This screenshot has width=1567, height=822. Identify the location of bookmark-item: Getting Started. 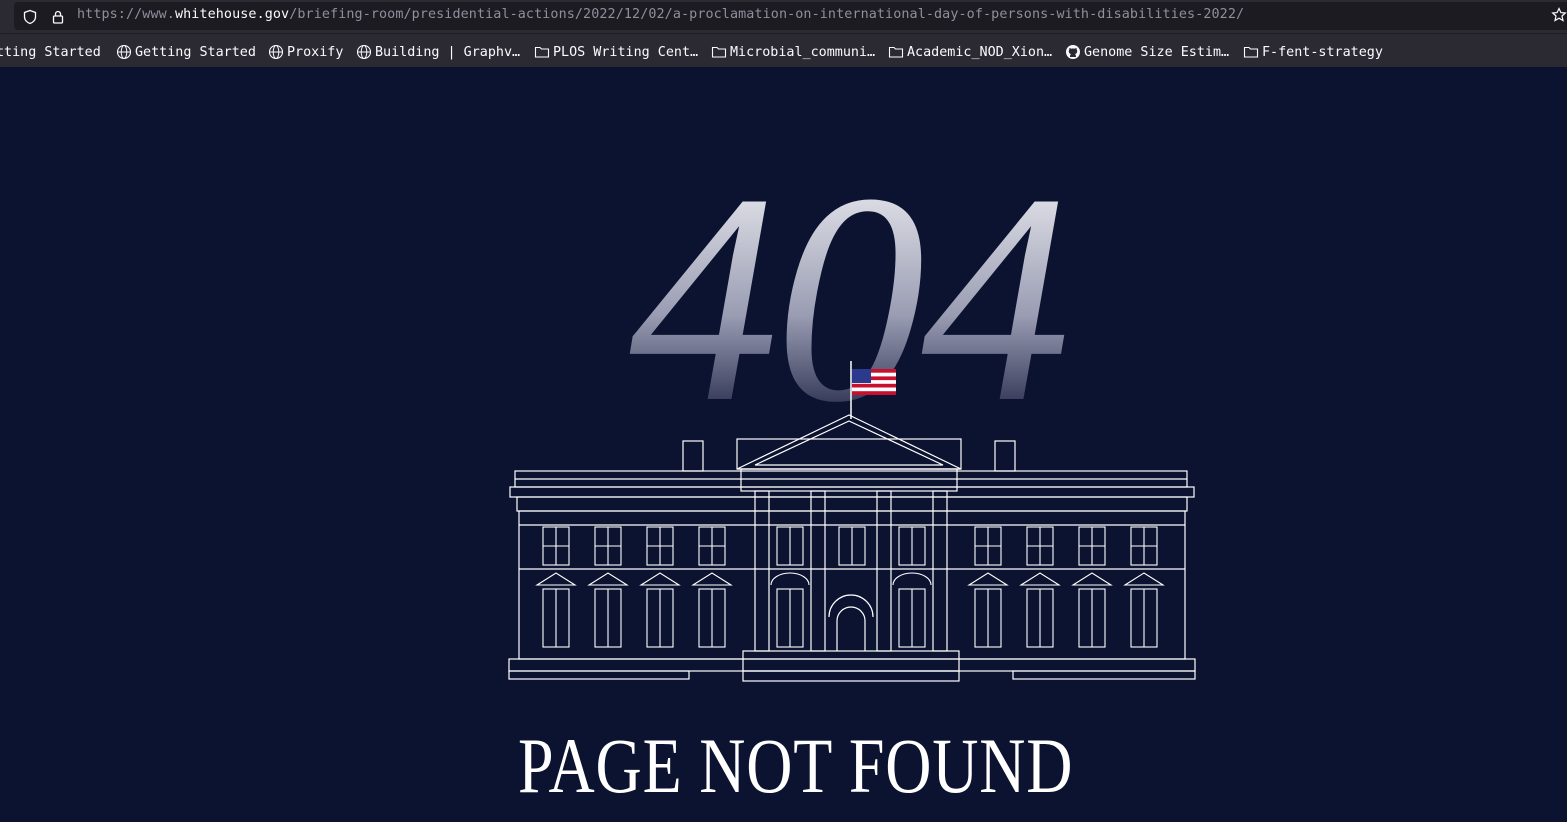
(186, 52).